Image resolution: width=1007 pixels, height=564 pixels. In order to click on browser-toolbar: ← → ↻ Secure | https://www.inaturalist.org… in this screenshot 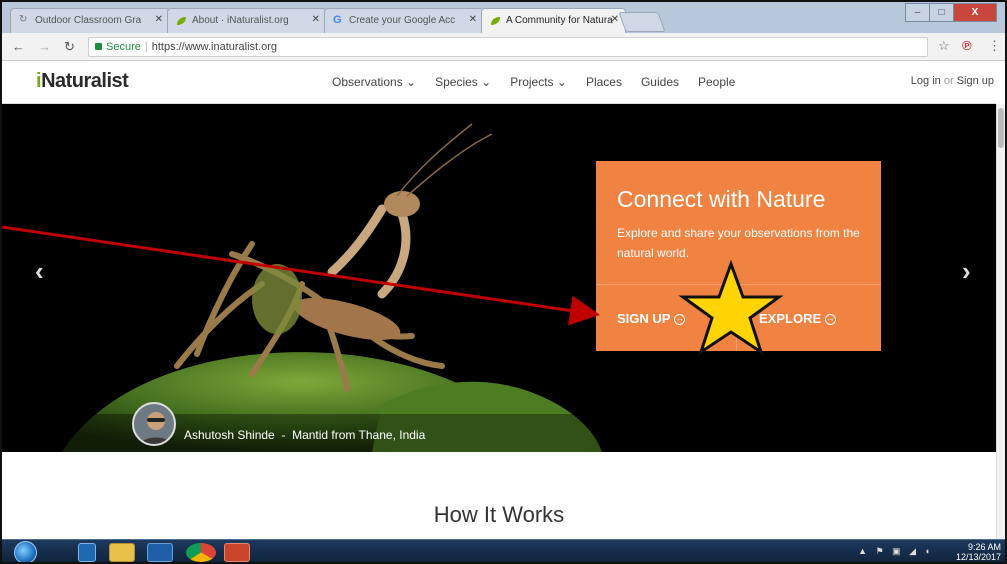, I will do `click(503, 47)`.